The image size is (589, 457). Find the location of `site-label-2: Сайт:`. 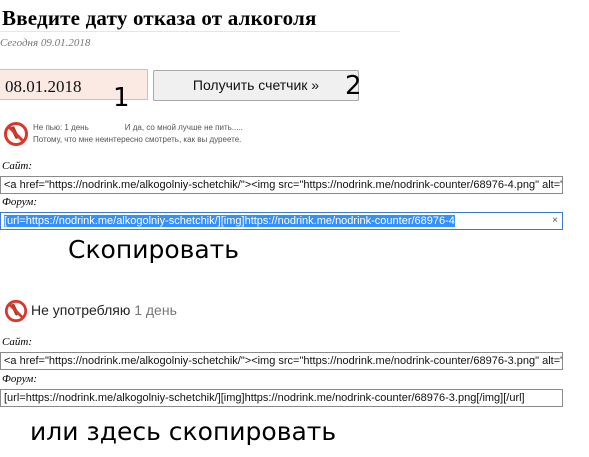

site-label-2: Сайт: is located at coordinates (17, 342).